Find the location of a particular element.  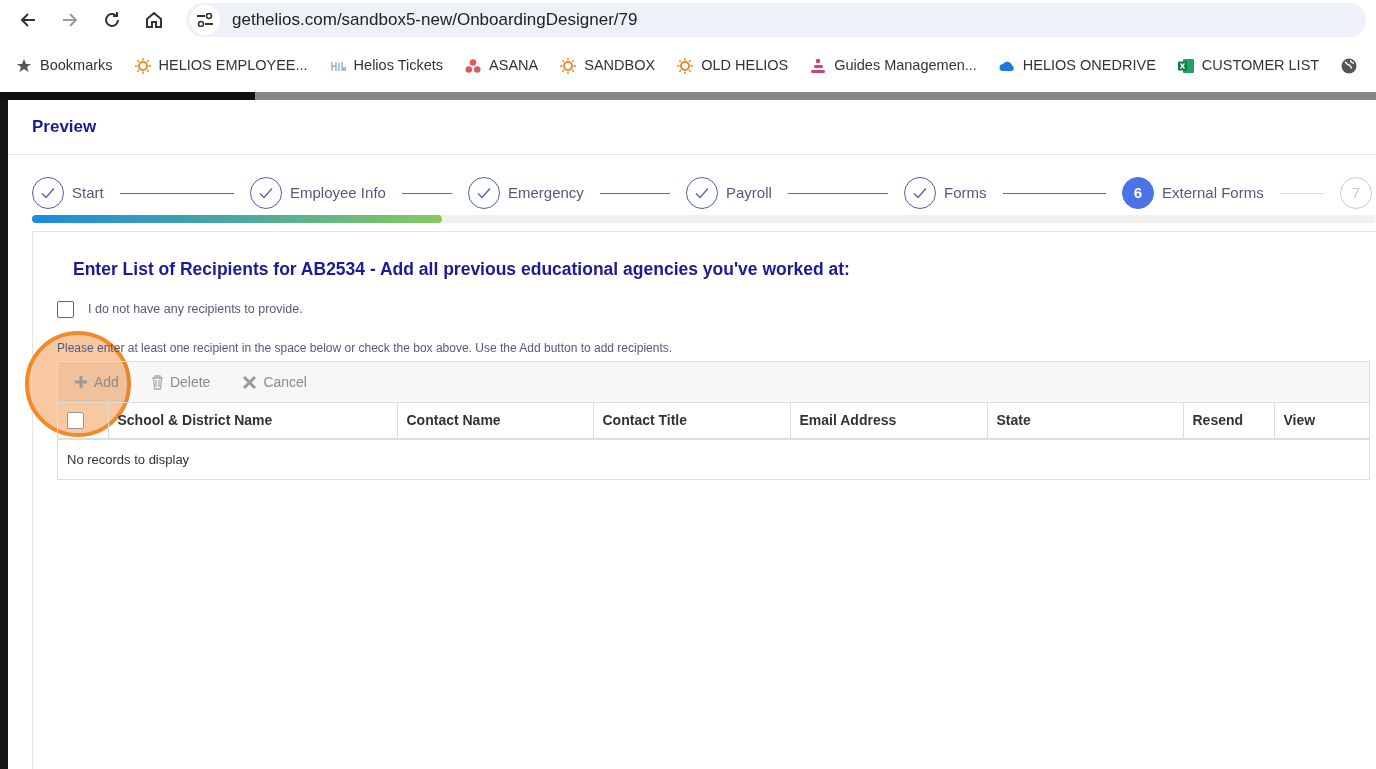

stepper-step: Forms is located at coordinates (1013, 193).